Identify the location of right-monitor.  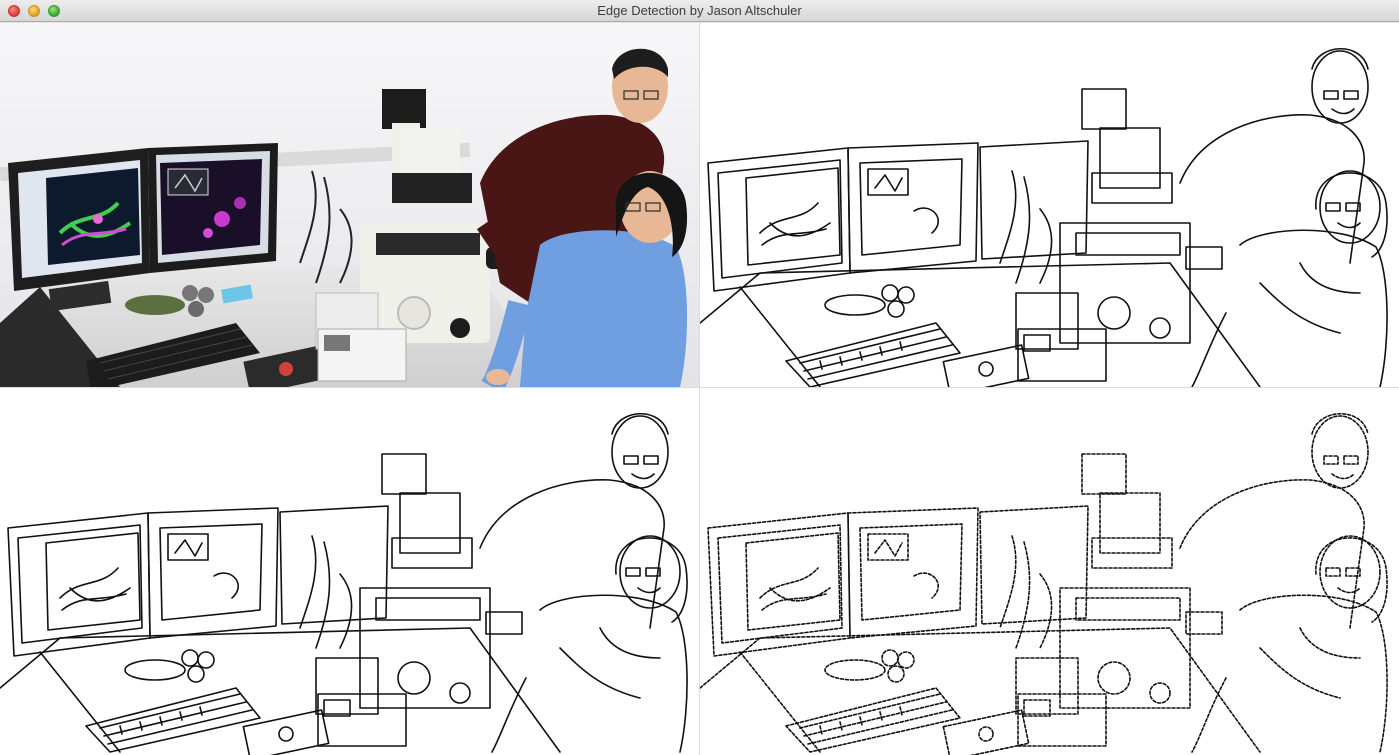
(213, 208).